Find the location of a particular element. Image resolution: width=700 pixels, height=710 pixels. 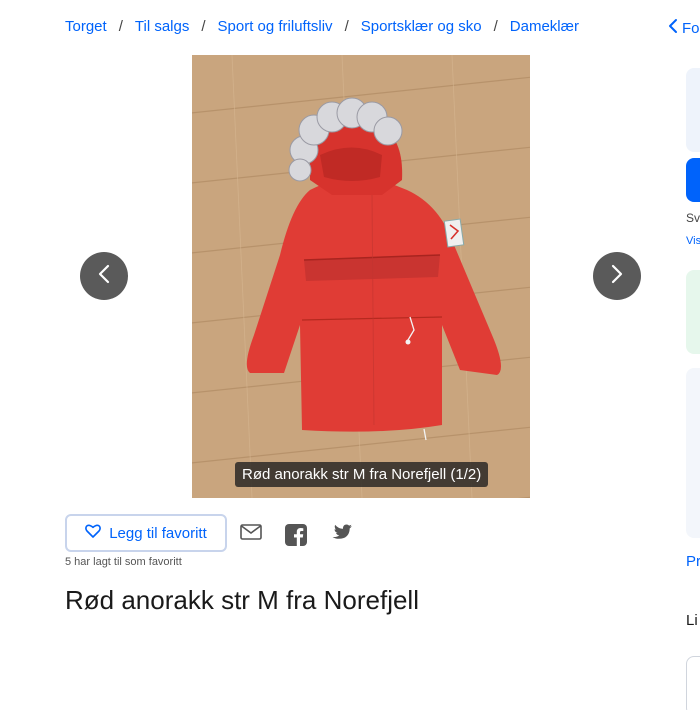

chevron-right-icon is located at coordinates (617, 276).